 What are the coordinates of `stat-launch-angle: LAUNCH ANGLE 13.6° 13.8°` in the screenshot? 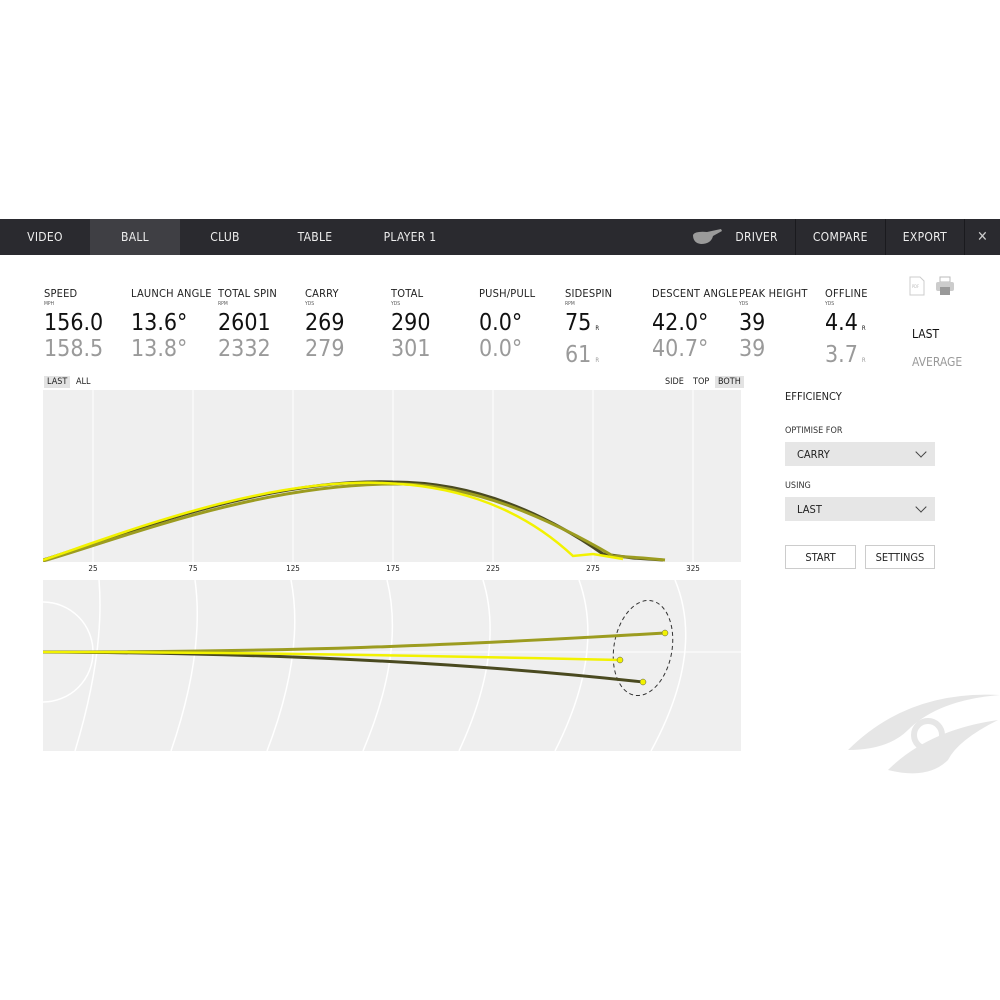 It's located at (171, 324).